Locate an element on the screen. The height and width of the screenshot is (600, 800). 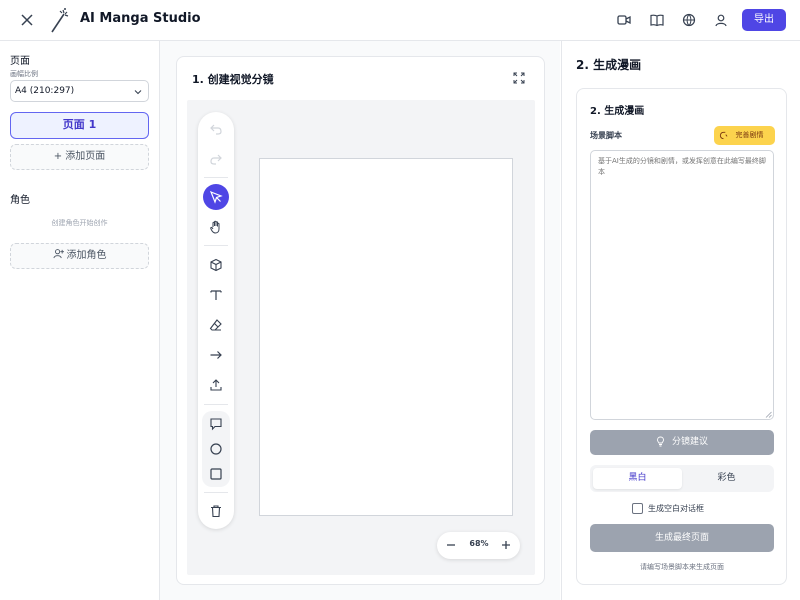
generate-heading: 2. 生成漫画 is located at coordinates (609, 65).